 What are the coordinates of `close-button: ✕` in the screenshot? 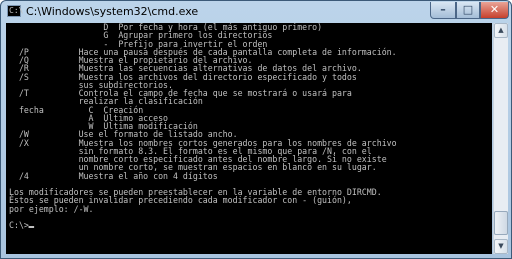 It's located at (494, 10).